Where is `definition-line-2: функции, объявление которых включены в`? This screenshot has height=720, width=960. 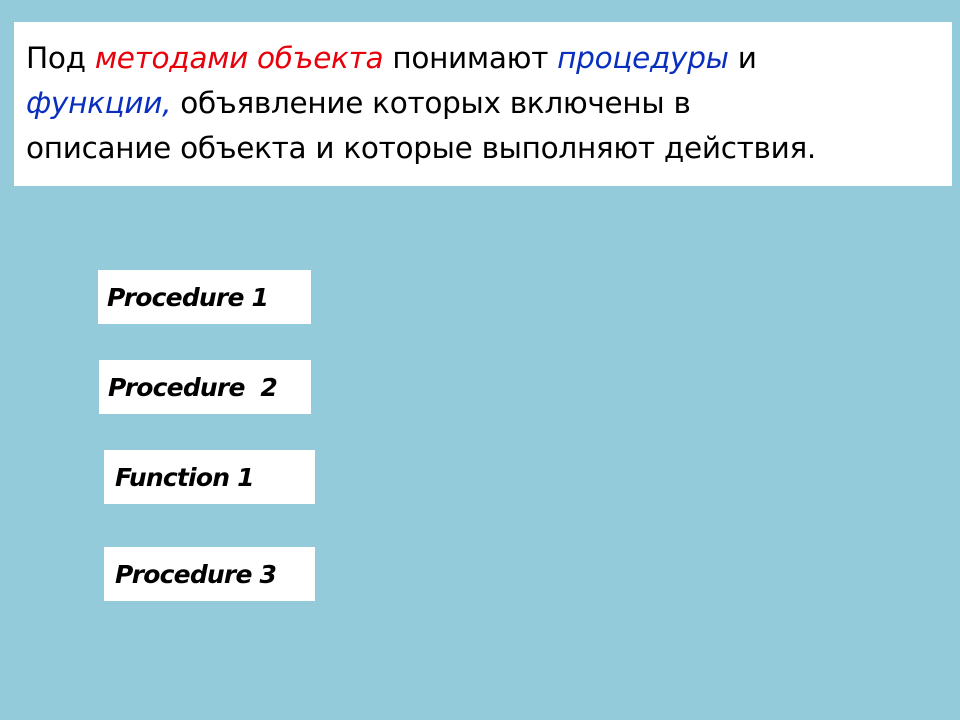 definition-line-2: функции, объявление которых включены в is located at coordinates (489, 103).